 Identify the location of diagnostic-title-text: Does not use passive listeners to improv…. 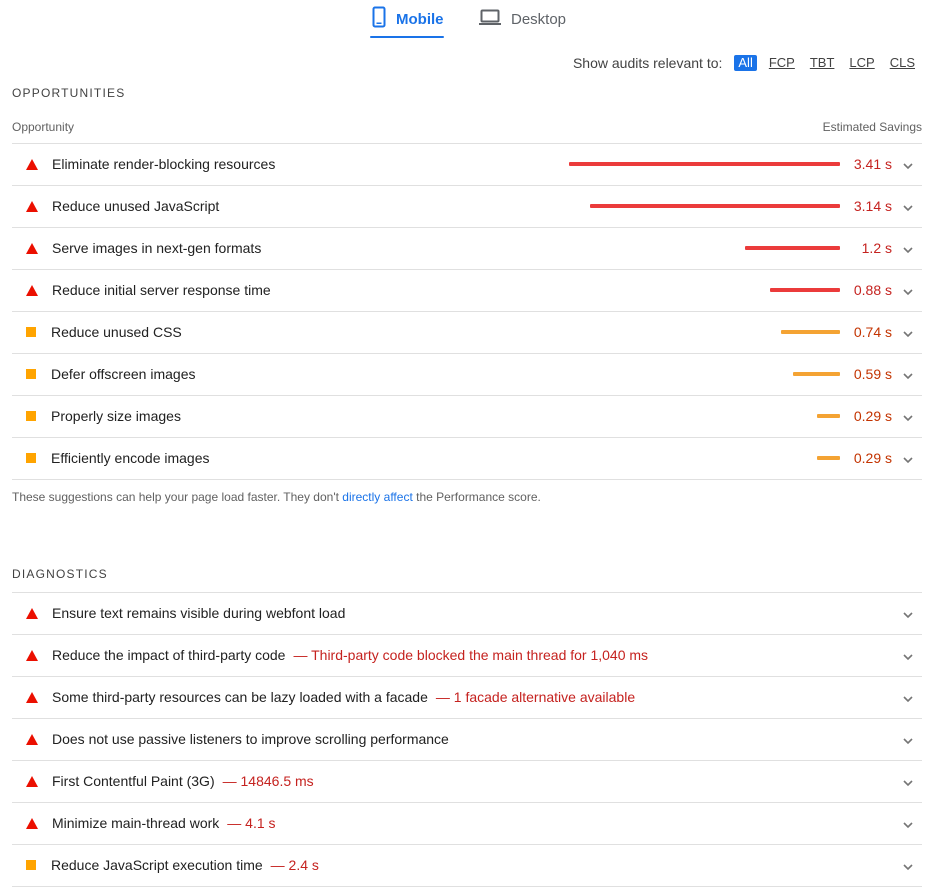
(250, 739).